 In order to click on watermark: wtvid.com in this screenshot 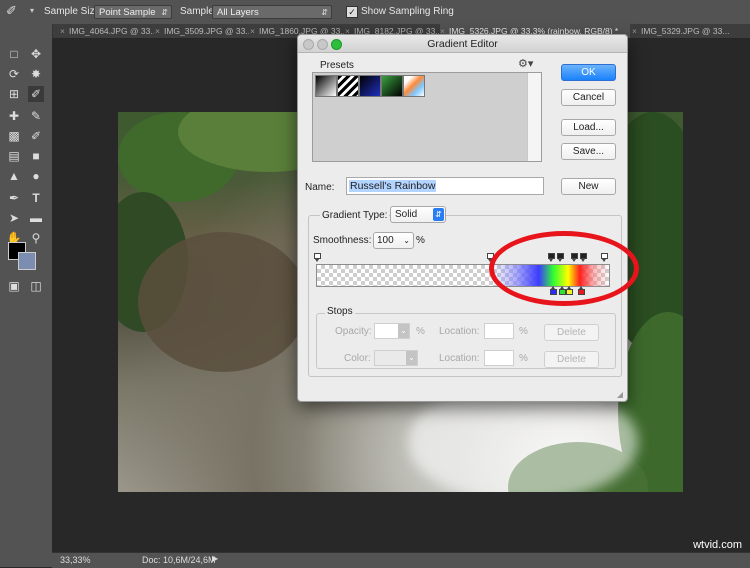, I will do `click(717, 545)`.